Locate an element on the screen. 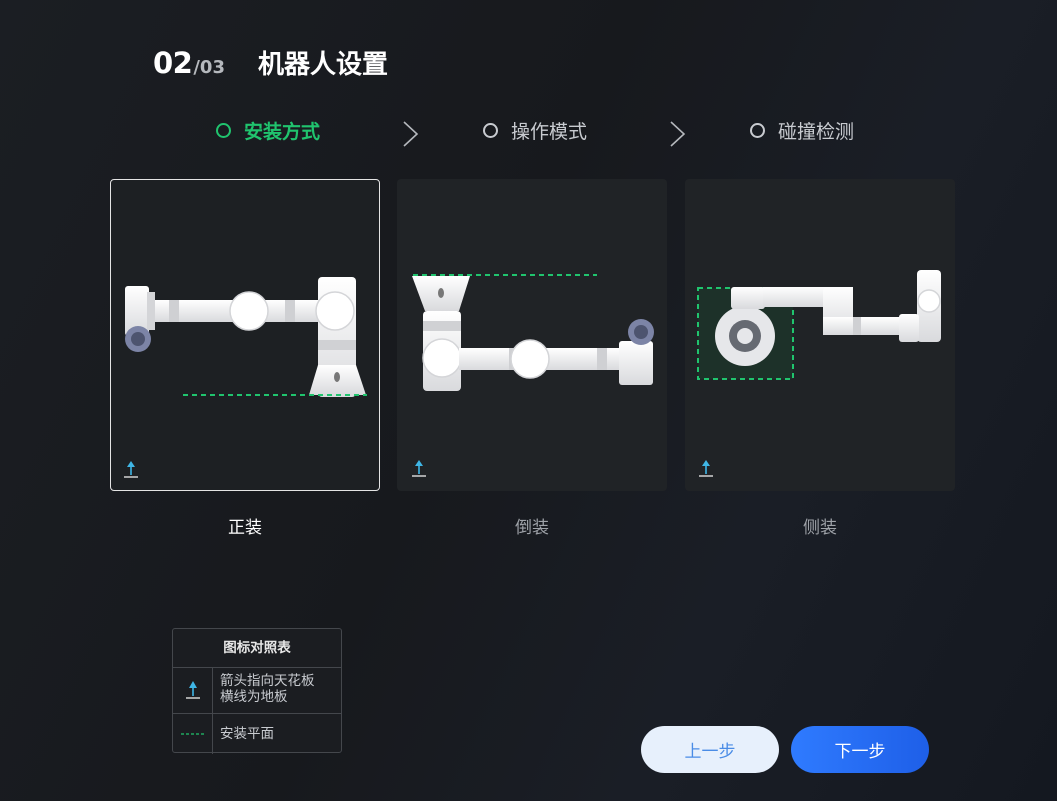 Image resolution: width=1057 pixels, height=801 pixels. step-install-method: 安装方式 is located at coordinates (268, 130).